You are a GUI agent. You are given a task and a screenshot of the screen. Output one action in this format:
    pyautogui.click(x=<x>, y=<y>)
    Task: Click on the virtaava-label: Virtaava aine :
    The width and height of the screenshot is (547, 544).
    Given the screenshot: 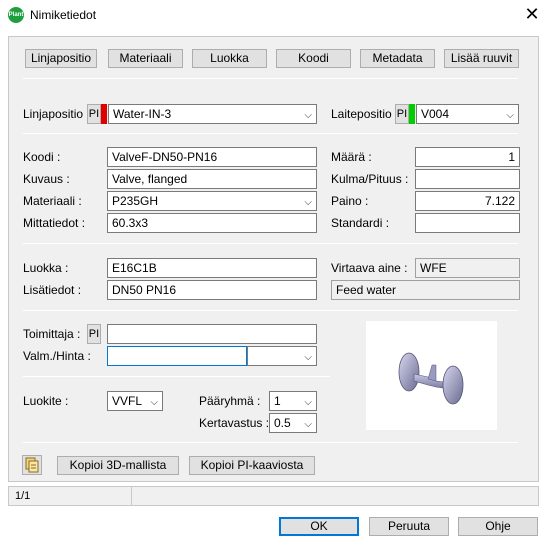 What is the action you would take?
    pyautogui.click(x=369, y=268)
    